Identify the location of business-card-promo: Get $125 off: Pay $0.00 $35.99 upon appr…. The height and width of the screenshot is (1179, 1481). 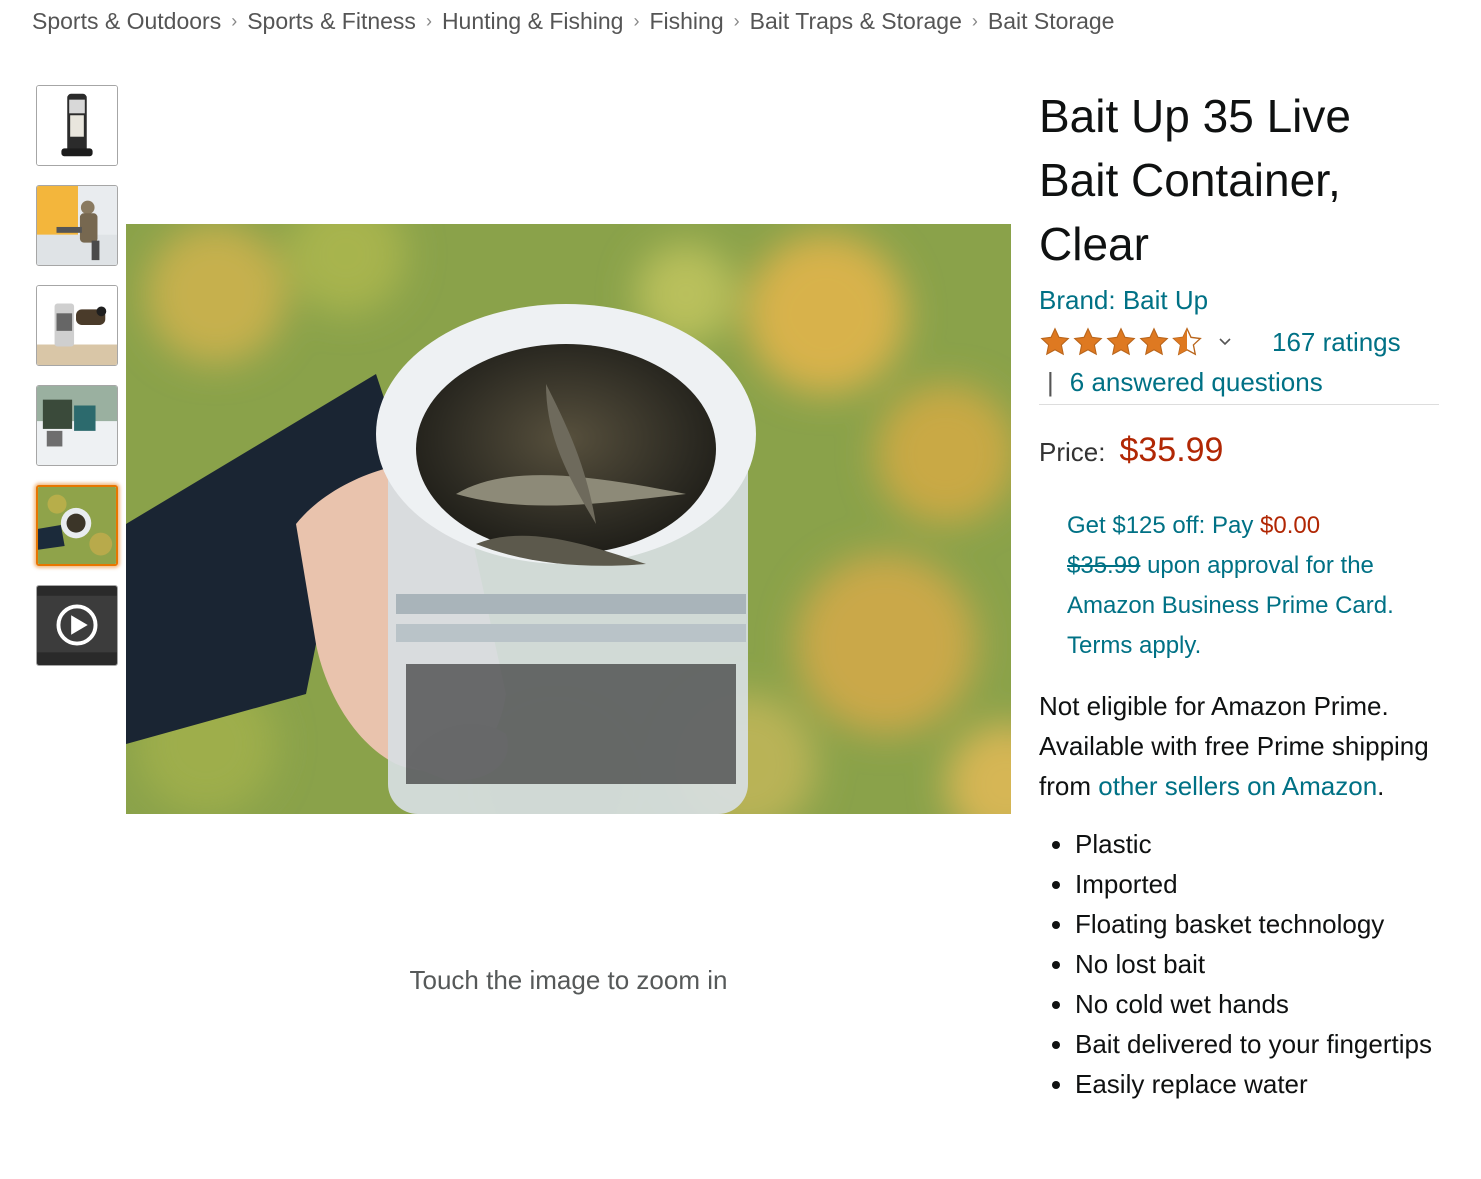
(1253, 586).